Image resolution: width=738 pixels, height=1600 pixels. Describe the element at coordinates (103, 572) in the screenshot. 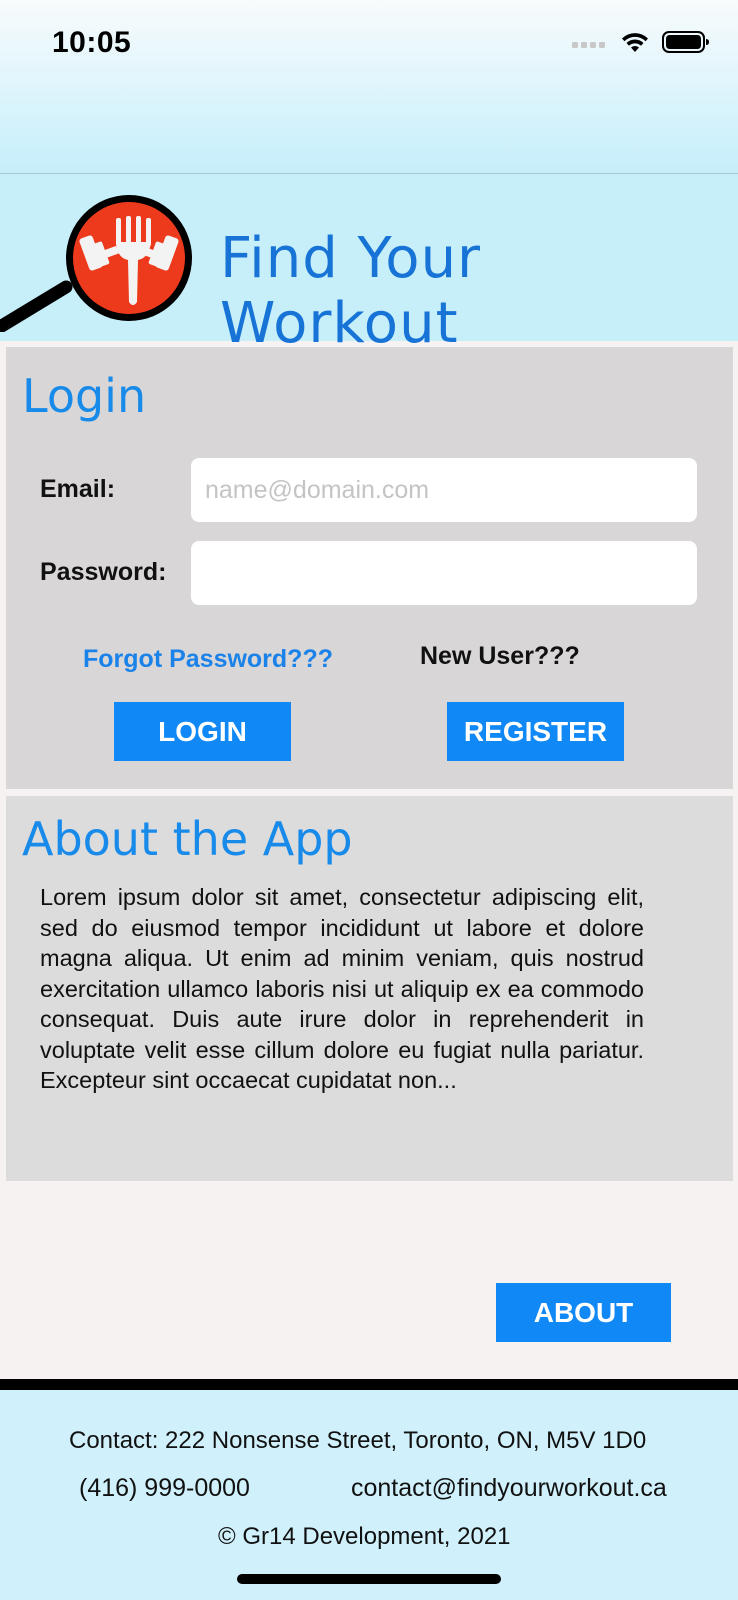

I see `password-label: Password:` at that location.